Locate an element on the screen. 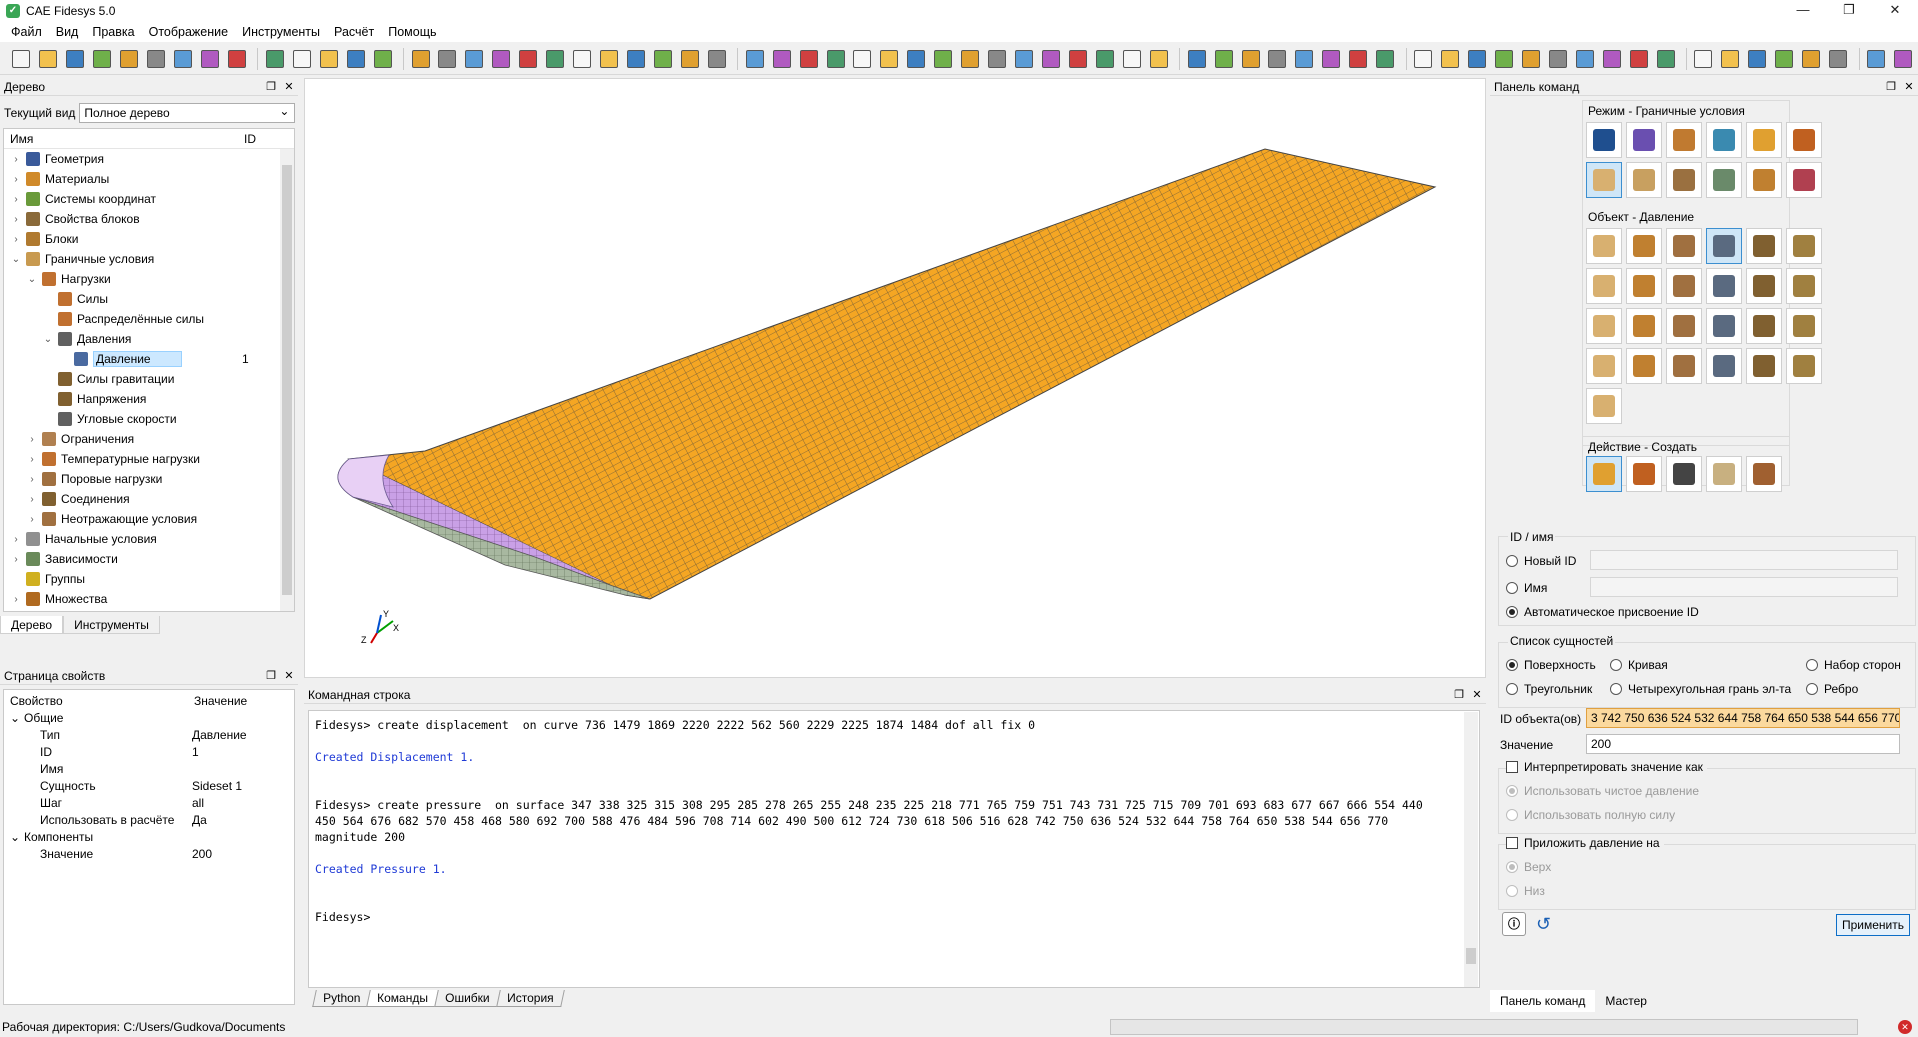  property-row: Имя is located at coordinates (149, 768).